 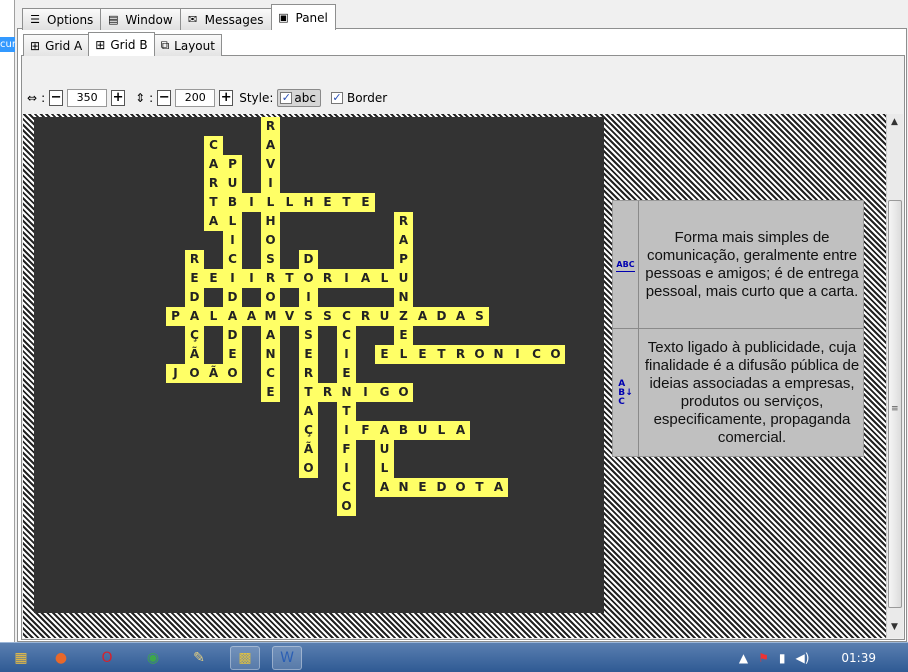 I want to click on opera-icon: O, so click(x=107, y=658).